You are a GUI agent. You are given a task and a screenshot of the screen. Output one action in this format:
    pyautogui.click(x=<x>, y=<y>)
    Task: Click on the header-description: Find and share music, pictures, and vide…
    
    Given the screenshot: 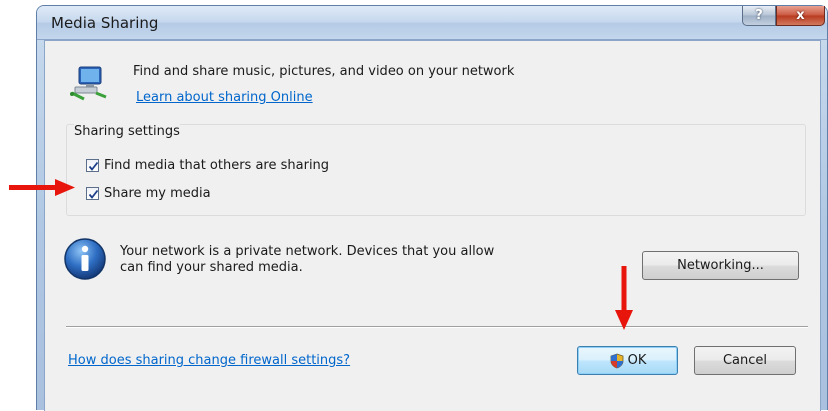 What is the action you would take?
    pyautogui.click(x=324, y=71)
    